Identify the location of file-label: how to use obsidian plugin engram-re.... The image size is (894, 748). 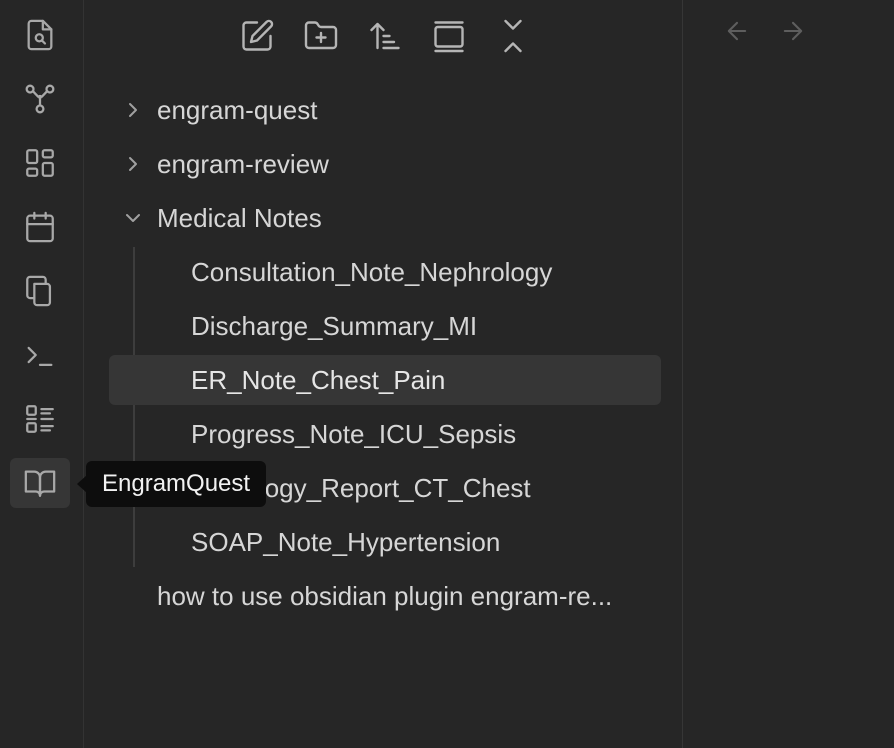
(385, 595).